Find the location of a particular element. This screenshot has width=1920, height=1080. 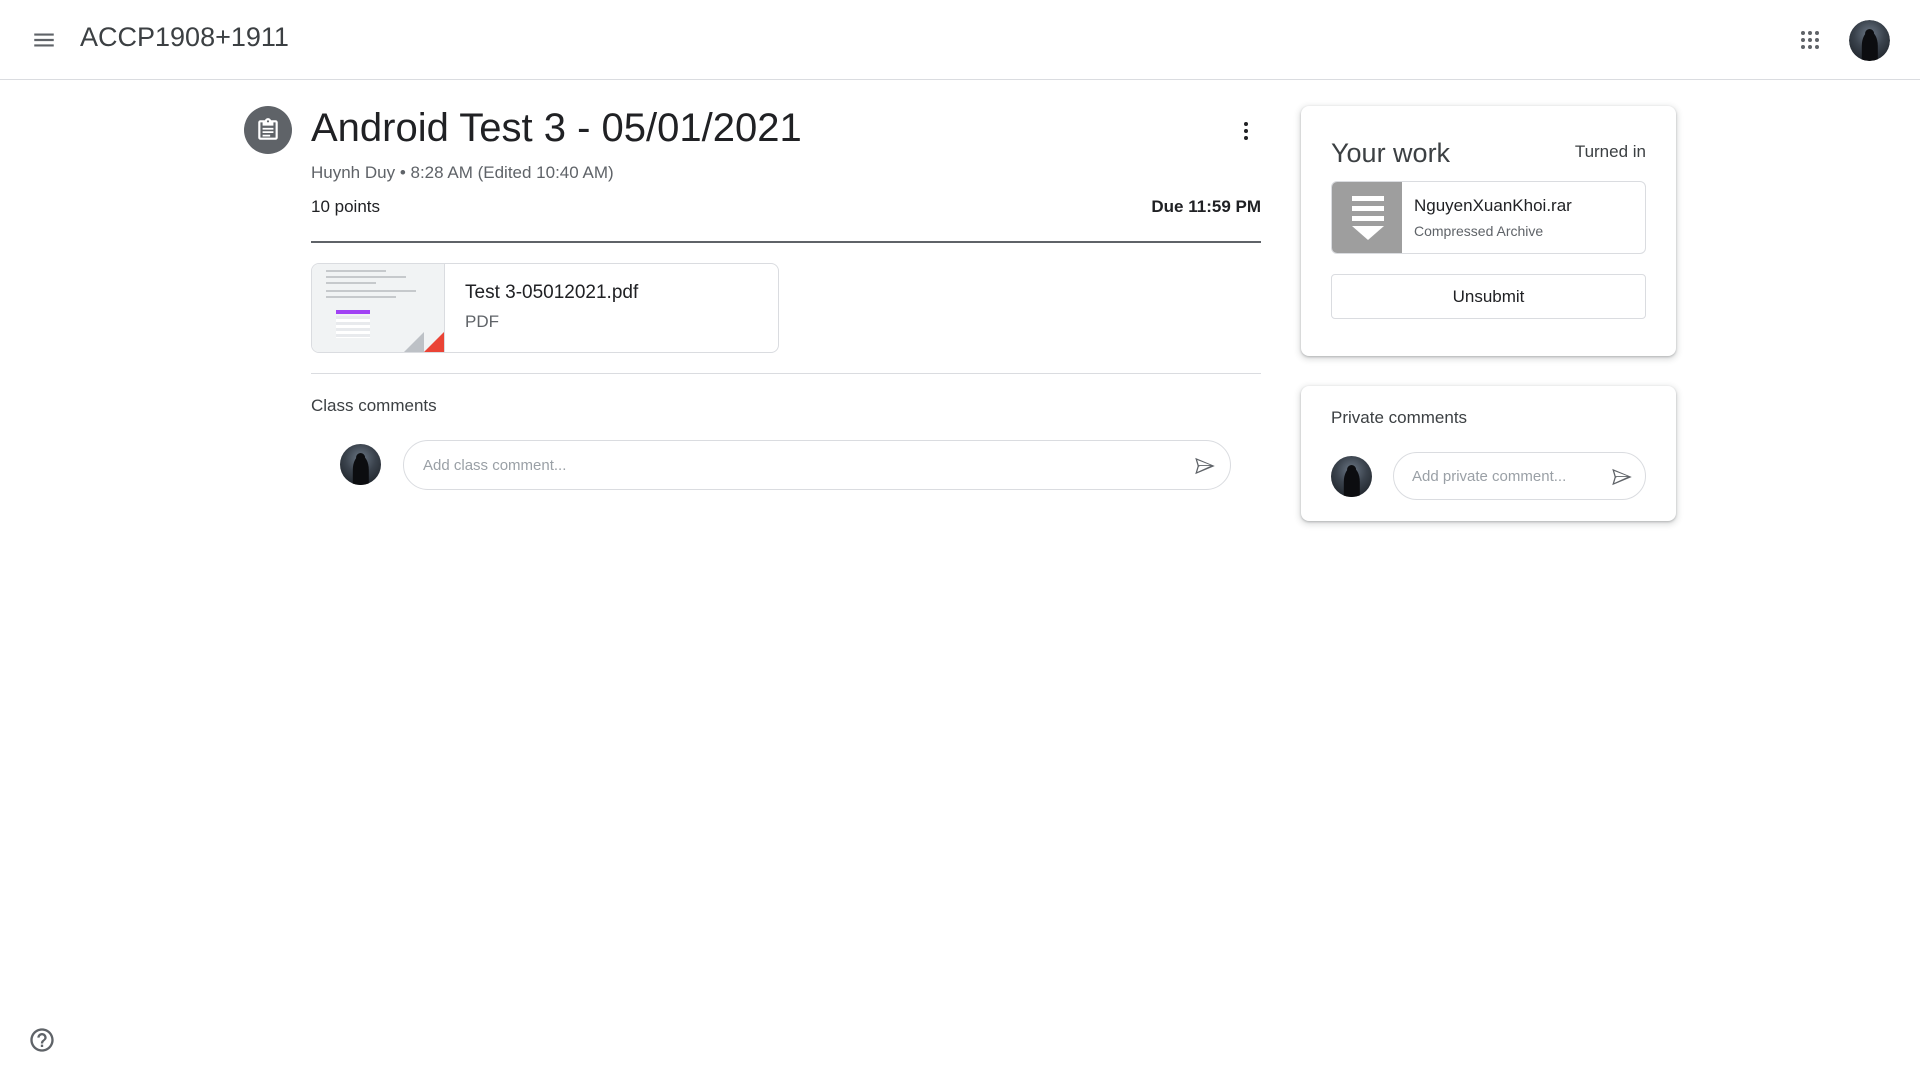

attachment-type: PDF is located at coordinates (482, 321).